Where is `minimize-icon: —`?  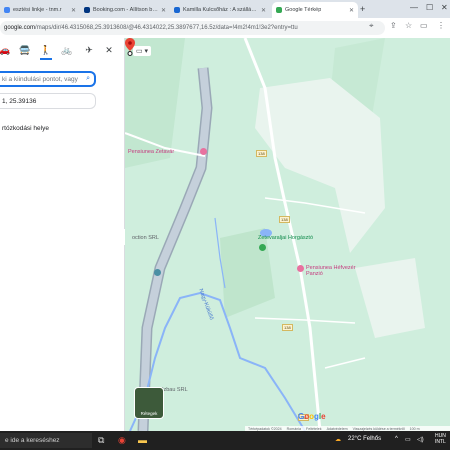 minimize-icon: — is located at coordinates (414, 7).